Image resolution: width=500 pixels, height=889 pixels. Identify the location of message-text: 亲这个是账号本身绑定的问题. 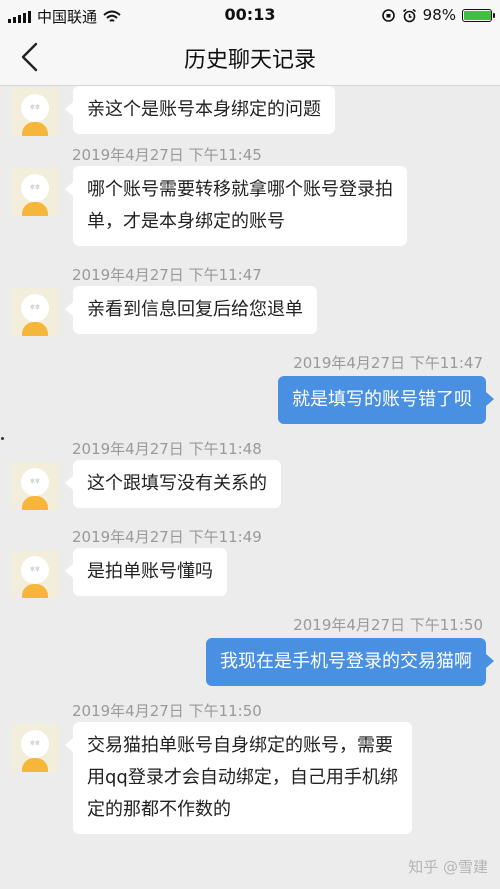
(204, 109).